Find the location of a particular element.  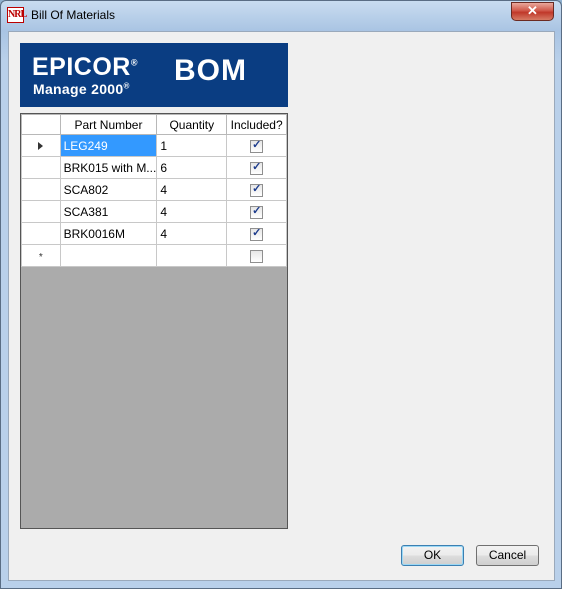

arrow-right-icon is located at coordinates (41, 146).